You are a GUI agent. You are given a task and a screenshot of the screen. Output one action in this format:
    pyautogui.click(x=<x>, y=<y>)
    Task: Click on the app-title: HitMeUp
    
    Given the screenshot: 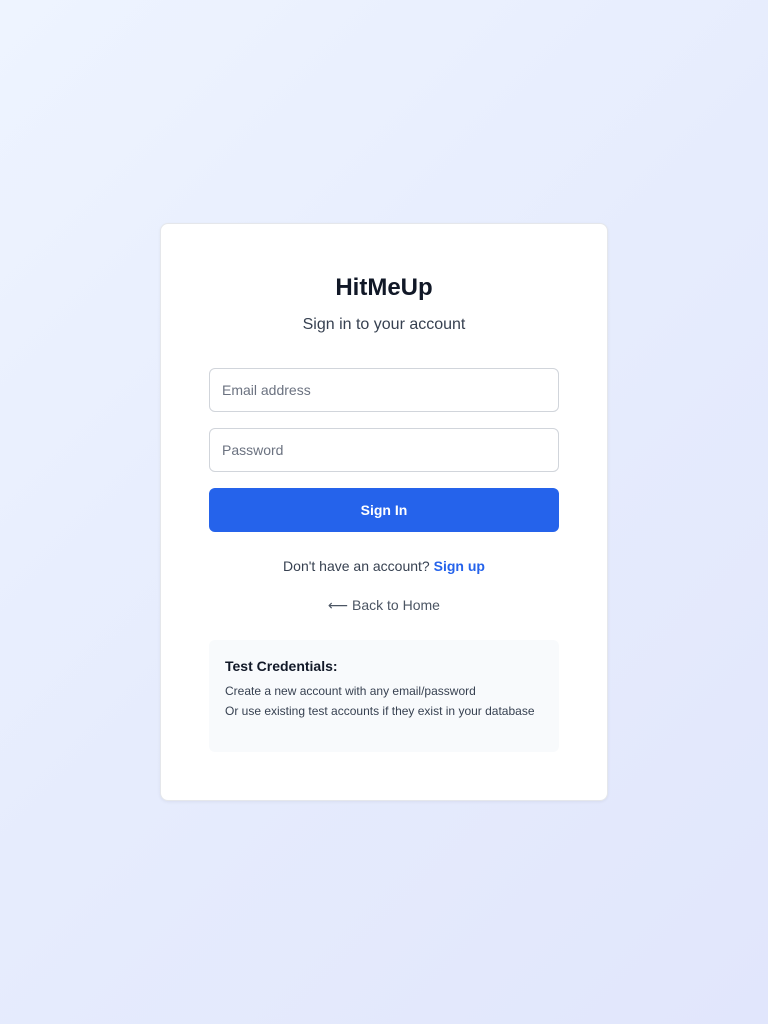 What is the action you would take?
    pyautogui.click(x=384, y=287)
    